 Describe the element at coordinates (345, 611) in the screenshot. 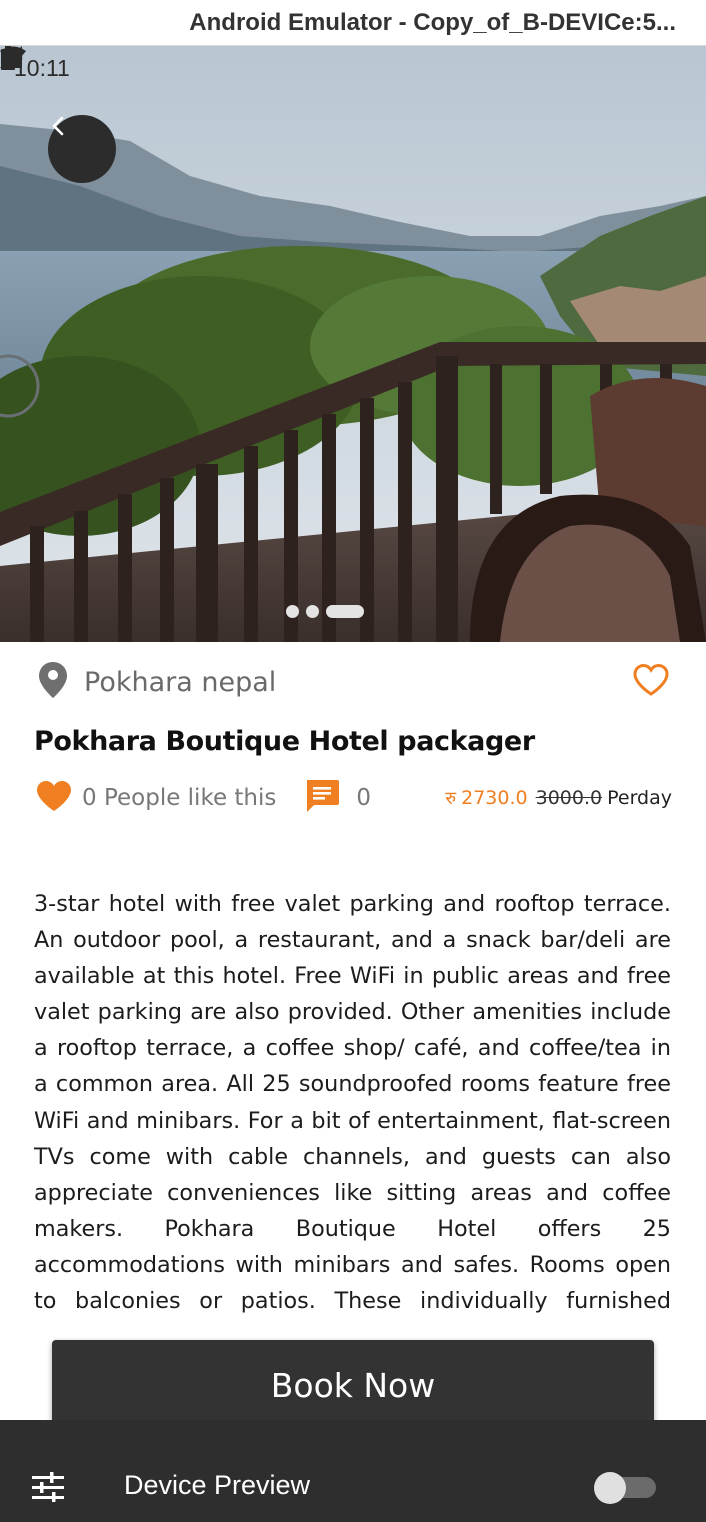

I see `carousel-dot-active` at that location.